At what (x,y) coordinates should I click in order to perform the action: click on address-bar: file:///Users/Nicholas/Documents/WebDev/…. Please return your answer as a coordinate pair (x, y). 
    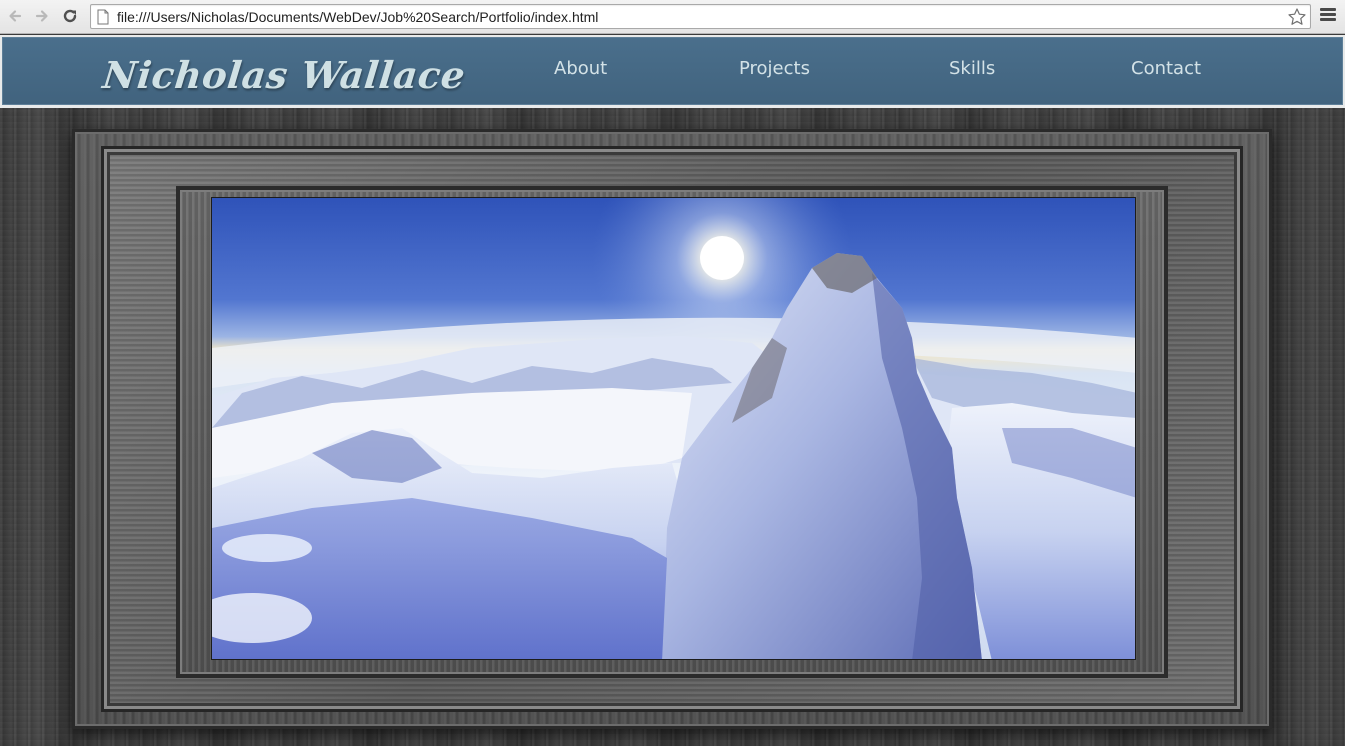
    Looking at the image, I should click on (700, 16).